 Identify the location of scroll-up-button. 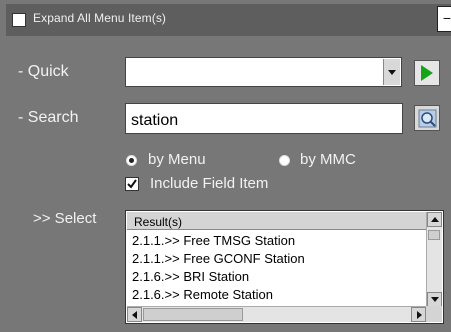
(434, 219).